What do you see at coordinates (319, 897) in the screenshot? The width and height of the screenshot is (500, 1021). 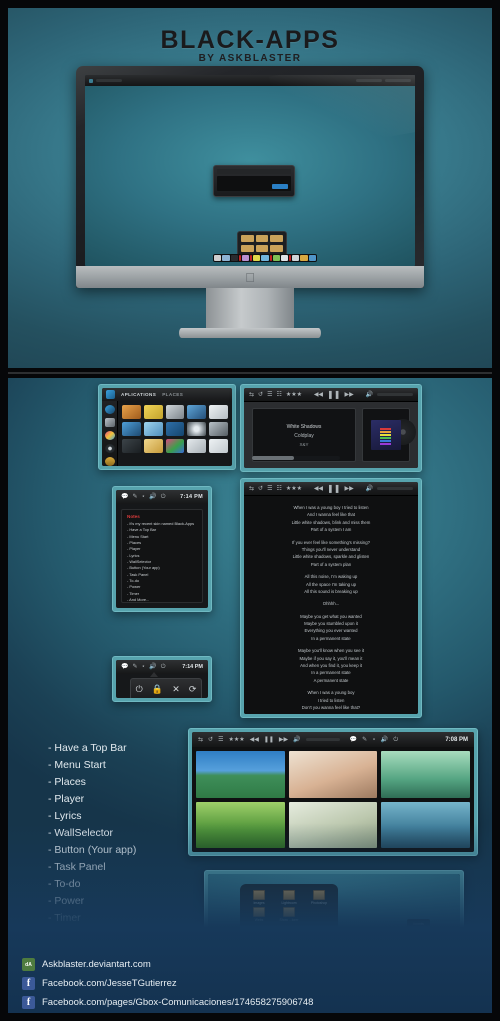 I see `folder-photoshop: Photoshop` at bounding box center [319, 897].